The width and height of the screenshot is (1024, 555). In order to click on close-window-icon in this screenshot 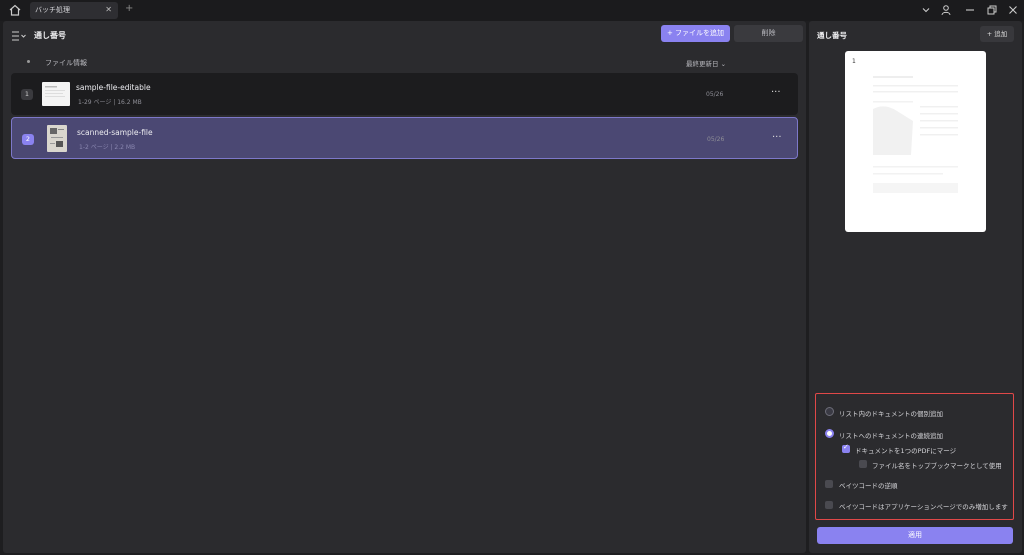, I will do `click(1013, 10)`.